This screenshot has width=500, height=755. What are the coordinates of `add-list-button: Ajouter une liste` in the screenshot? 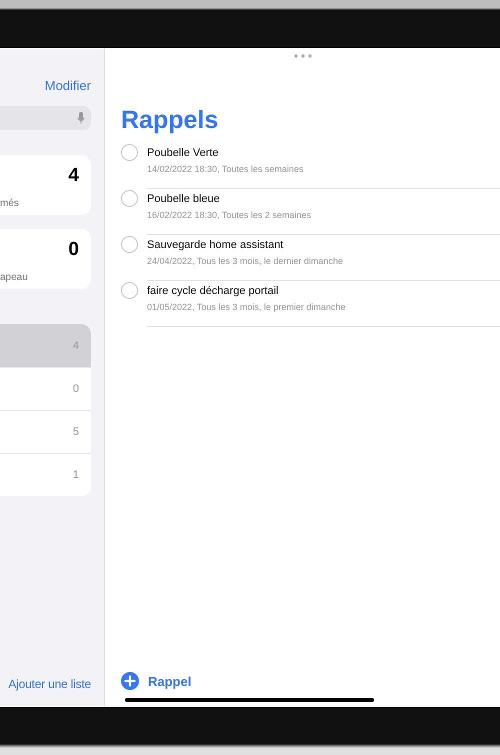 It's located at (49, 684).